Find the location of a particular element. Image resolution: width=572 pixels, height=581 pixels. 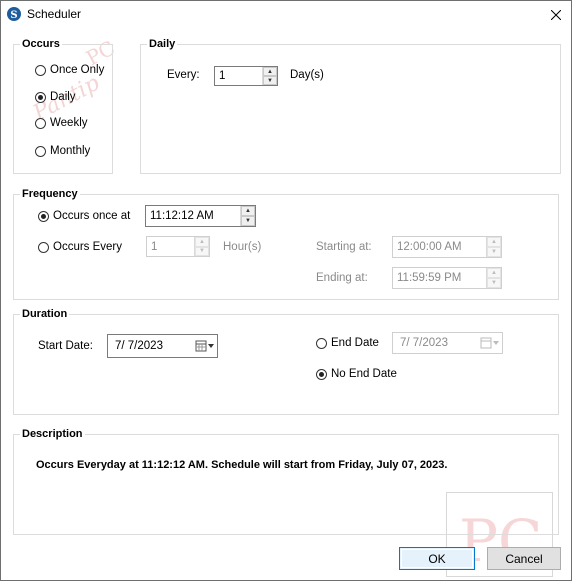

duration-legend: Duration is located at coordinates (45, 314).